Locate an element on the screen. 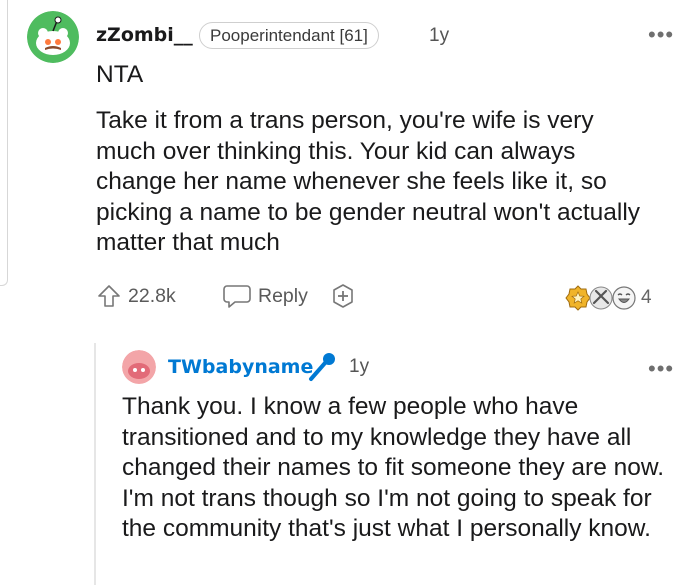 The height and width of the screenshot is (585, 700). upvote-arrow-icon is located at coordinates (109, 296).